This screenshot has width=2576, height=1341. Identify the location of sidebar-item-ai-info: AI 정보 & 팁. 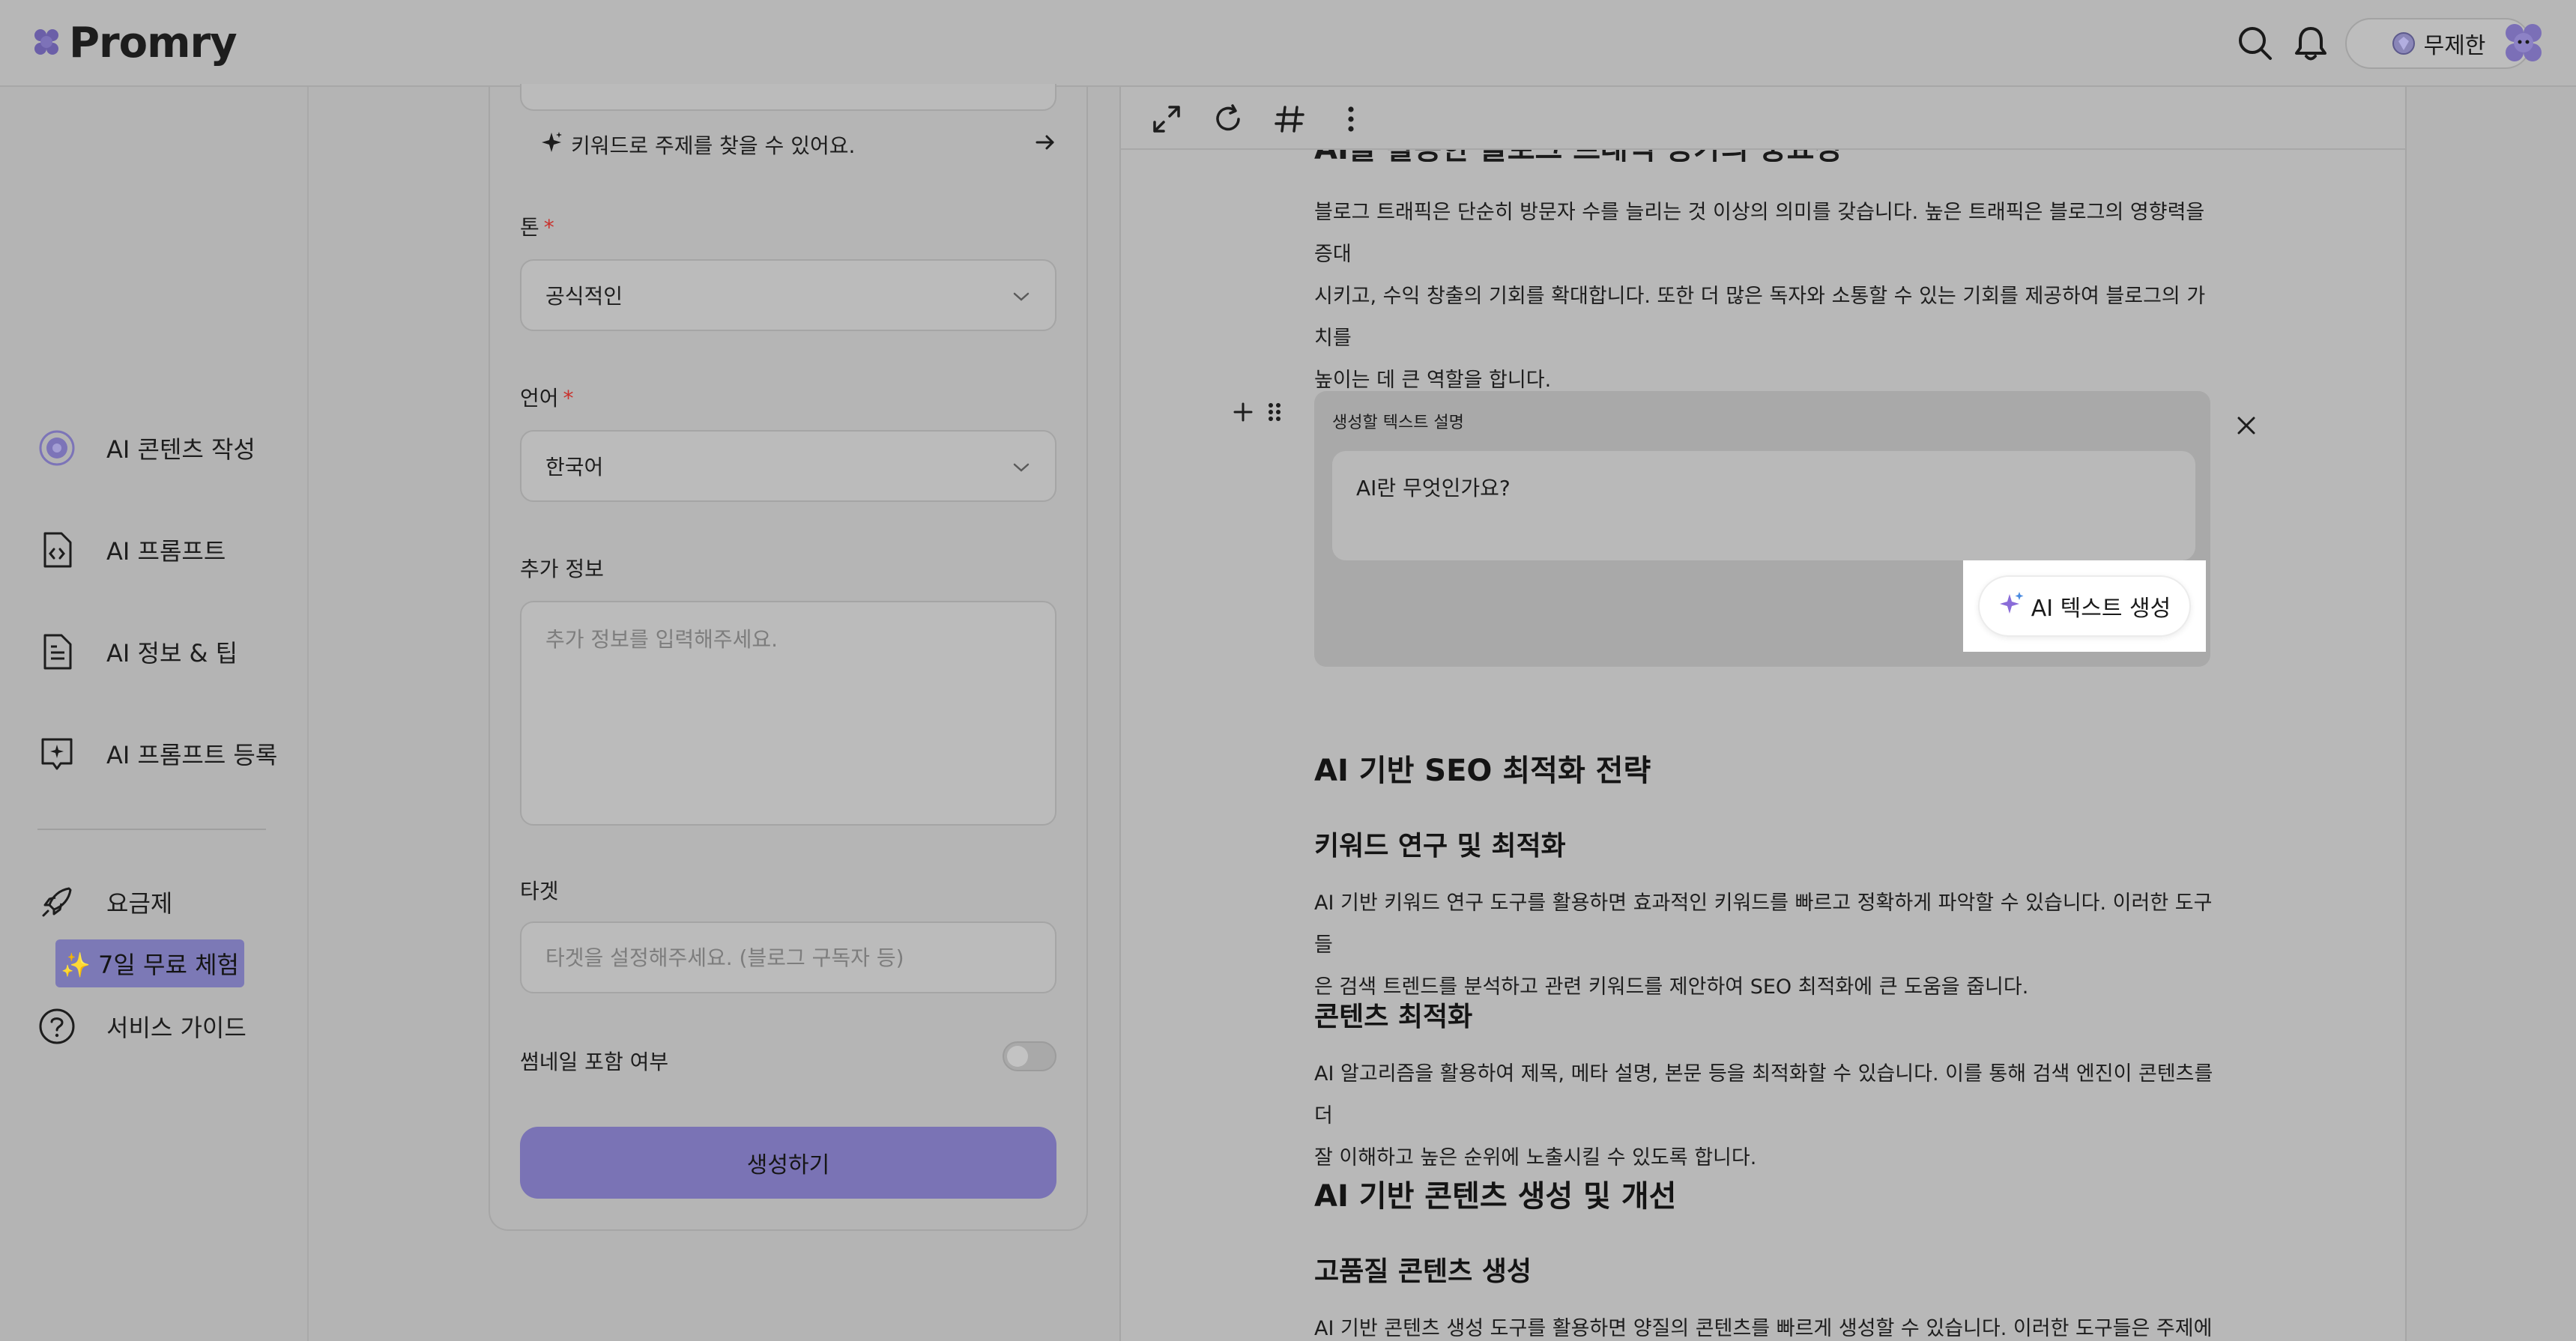
(137, 651).